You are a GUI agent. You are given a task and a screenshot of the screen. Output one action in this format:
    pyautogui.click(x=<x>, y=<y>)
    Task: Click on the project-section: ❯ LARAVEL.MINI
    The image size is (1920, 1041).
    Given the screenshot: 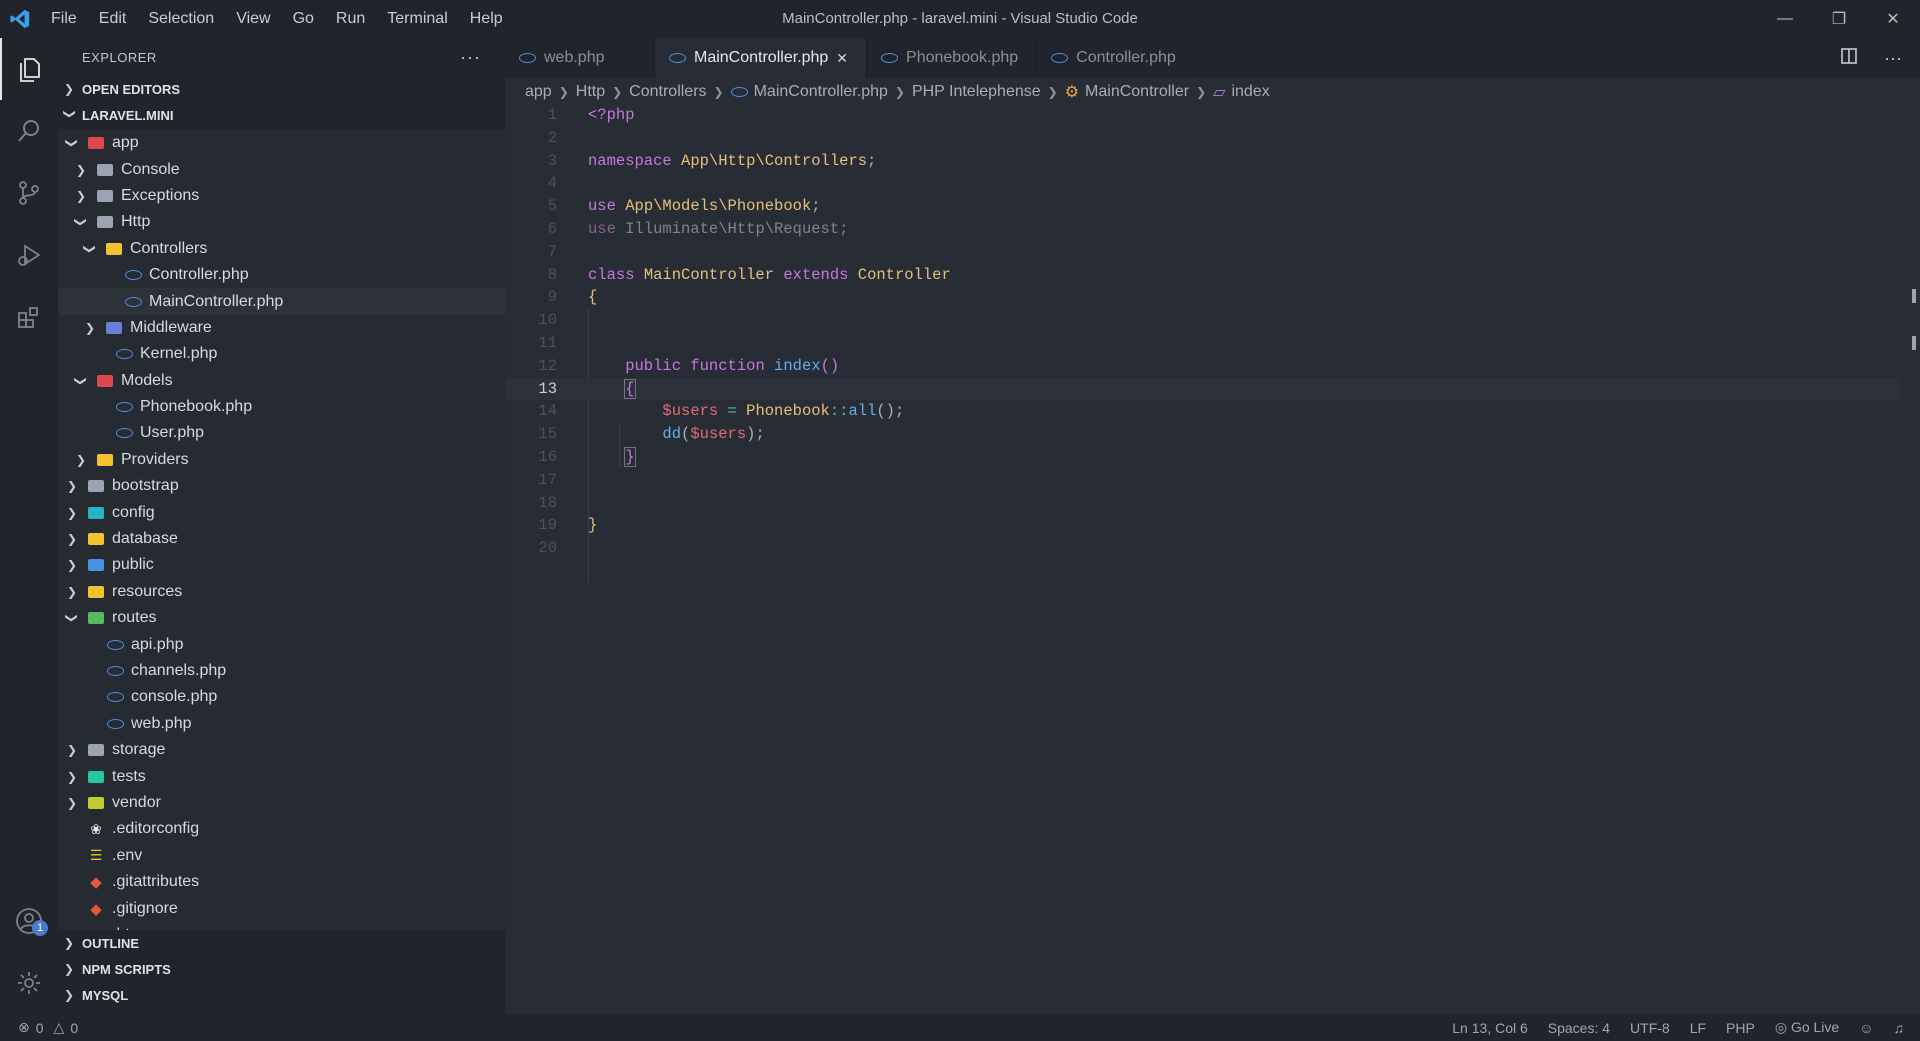 What is the action you would take?
    pyautogui.click(x=281, y=115)
    